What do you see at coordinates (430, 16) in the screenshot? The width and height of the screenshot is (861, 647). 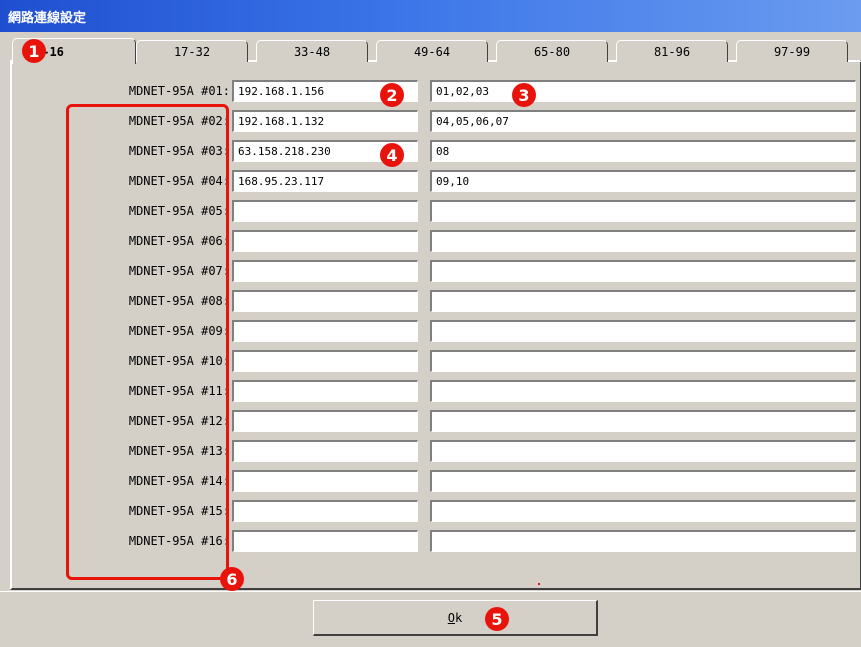 I see `window-title: 網路連線設定` at bounding box center [430, 16].